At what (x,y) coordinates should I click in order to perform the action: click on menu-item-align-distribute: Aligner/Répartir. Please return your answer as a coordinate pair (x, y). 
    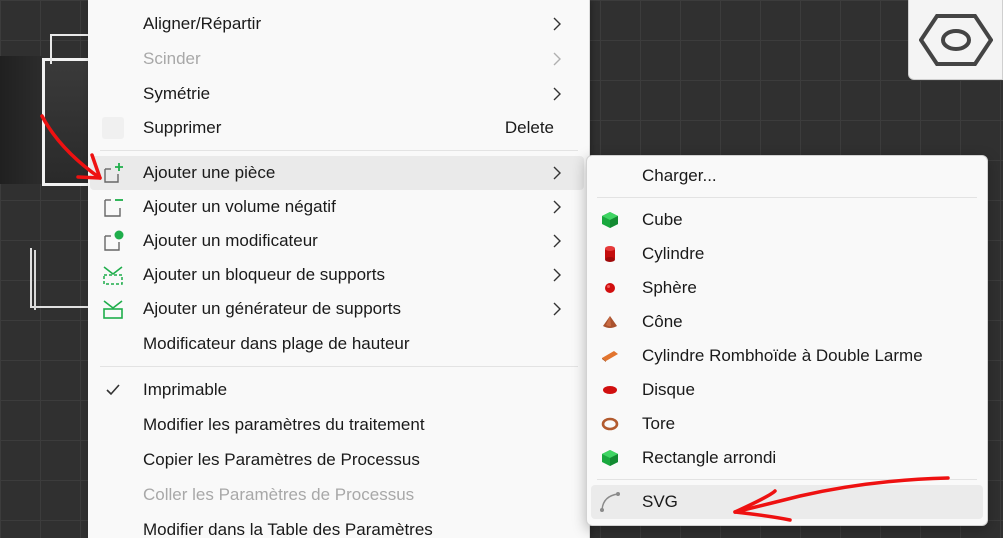
    Looking at the image, I should click on (337, 24).